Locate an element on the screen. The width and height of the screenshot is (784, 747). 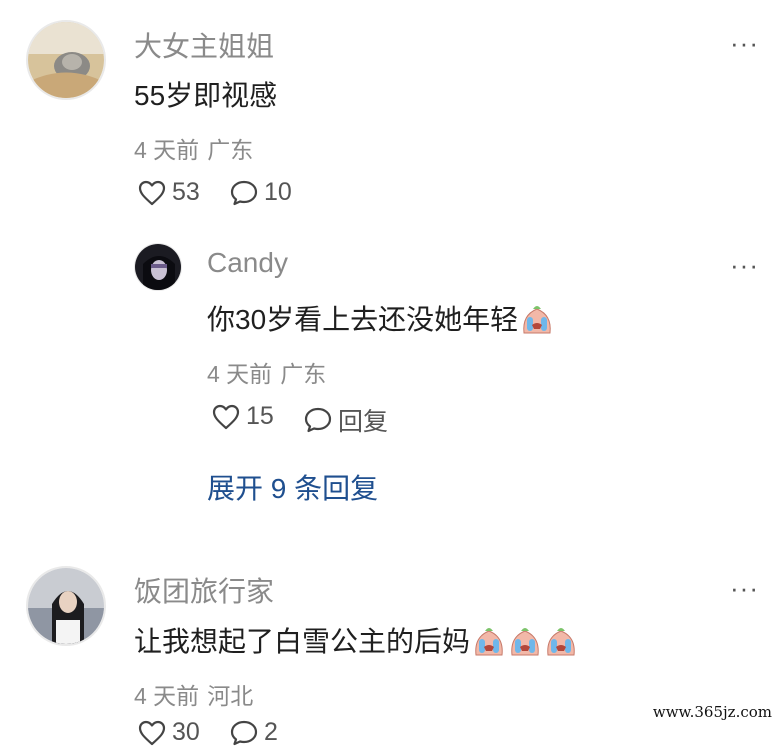
reply-time: 4 天前 is located at coordinates (240, 374).